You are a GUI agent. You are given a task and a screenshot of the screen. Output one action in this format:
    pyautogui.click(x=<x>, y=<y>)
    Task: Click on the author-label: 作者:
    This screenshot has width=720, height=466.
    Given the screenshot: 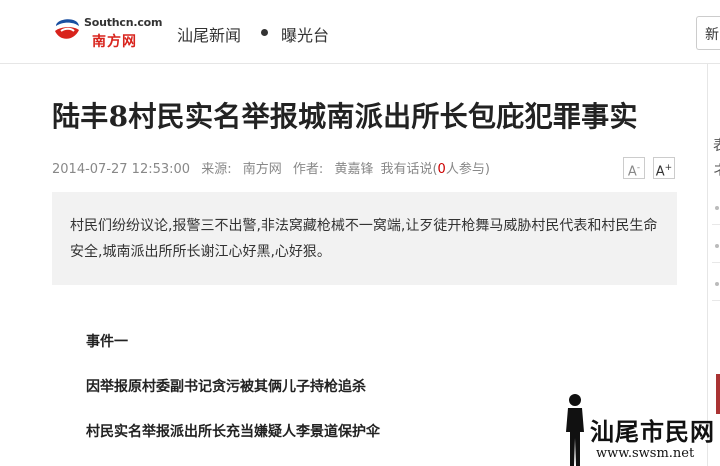 What is the action you would take?
    pyautogui.click(x=308, y=169)
    